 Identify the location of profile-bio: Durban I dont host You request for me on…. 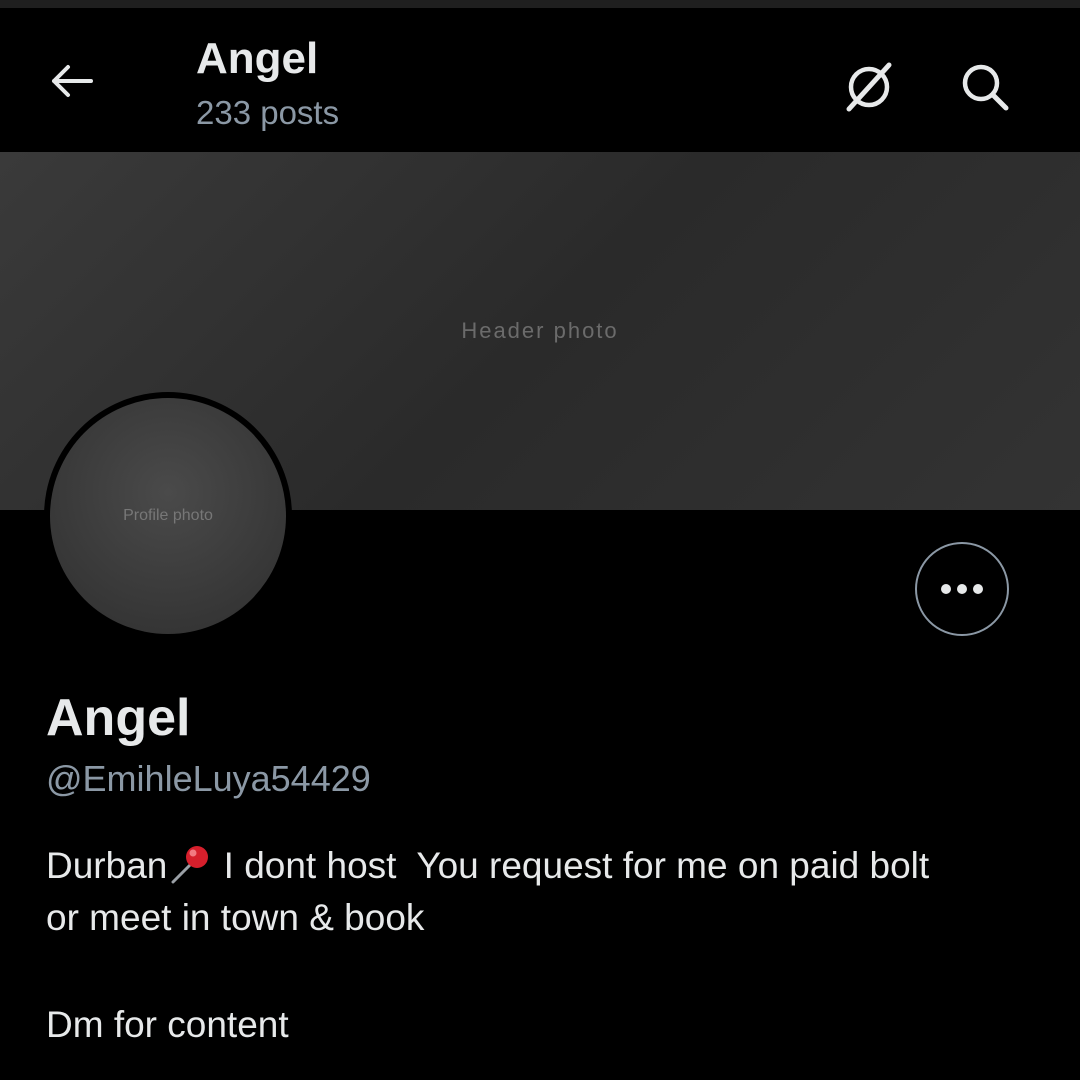
(546, 892).